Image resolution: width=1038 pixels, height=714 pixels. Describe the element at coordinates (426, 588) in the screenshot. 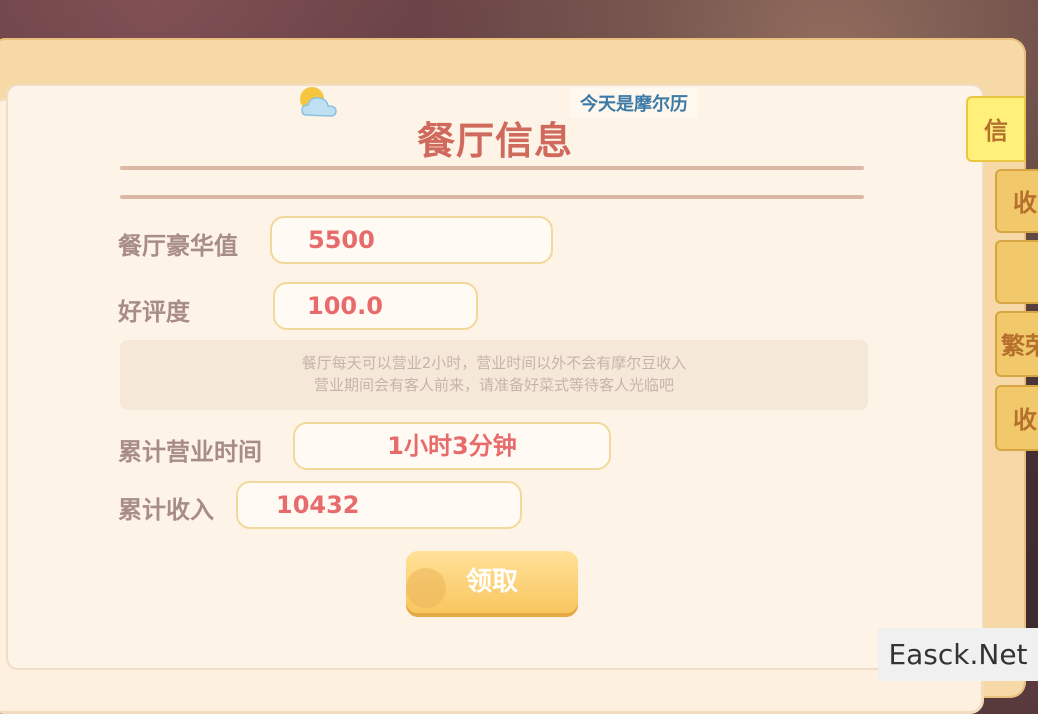

I see `coin-icon` at that location.